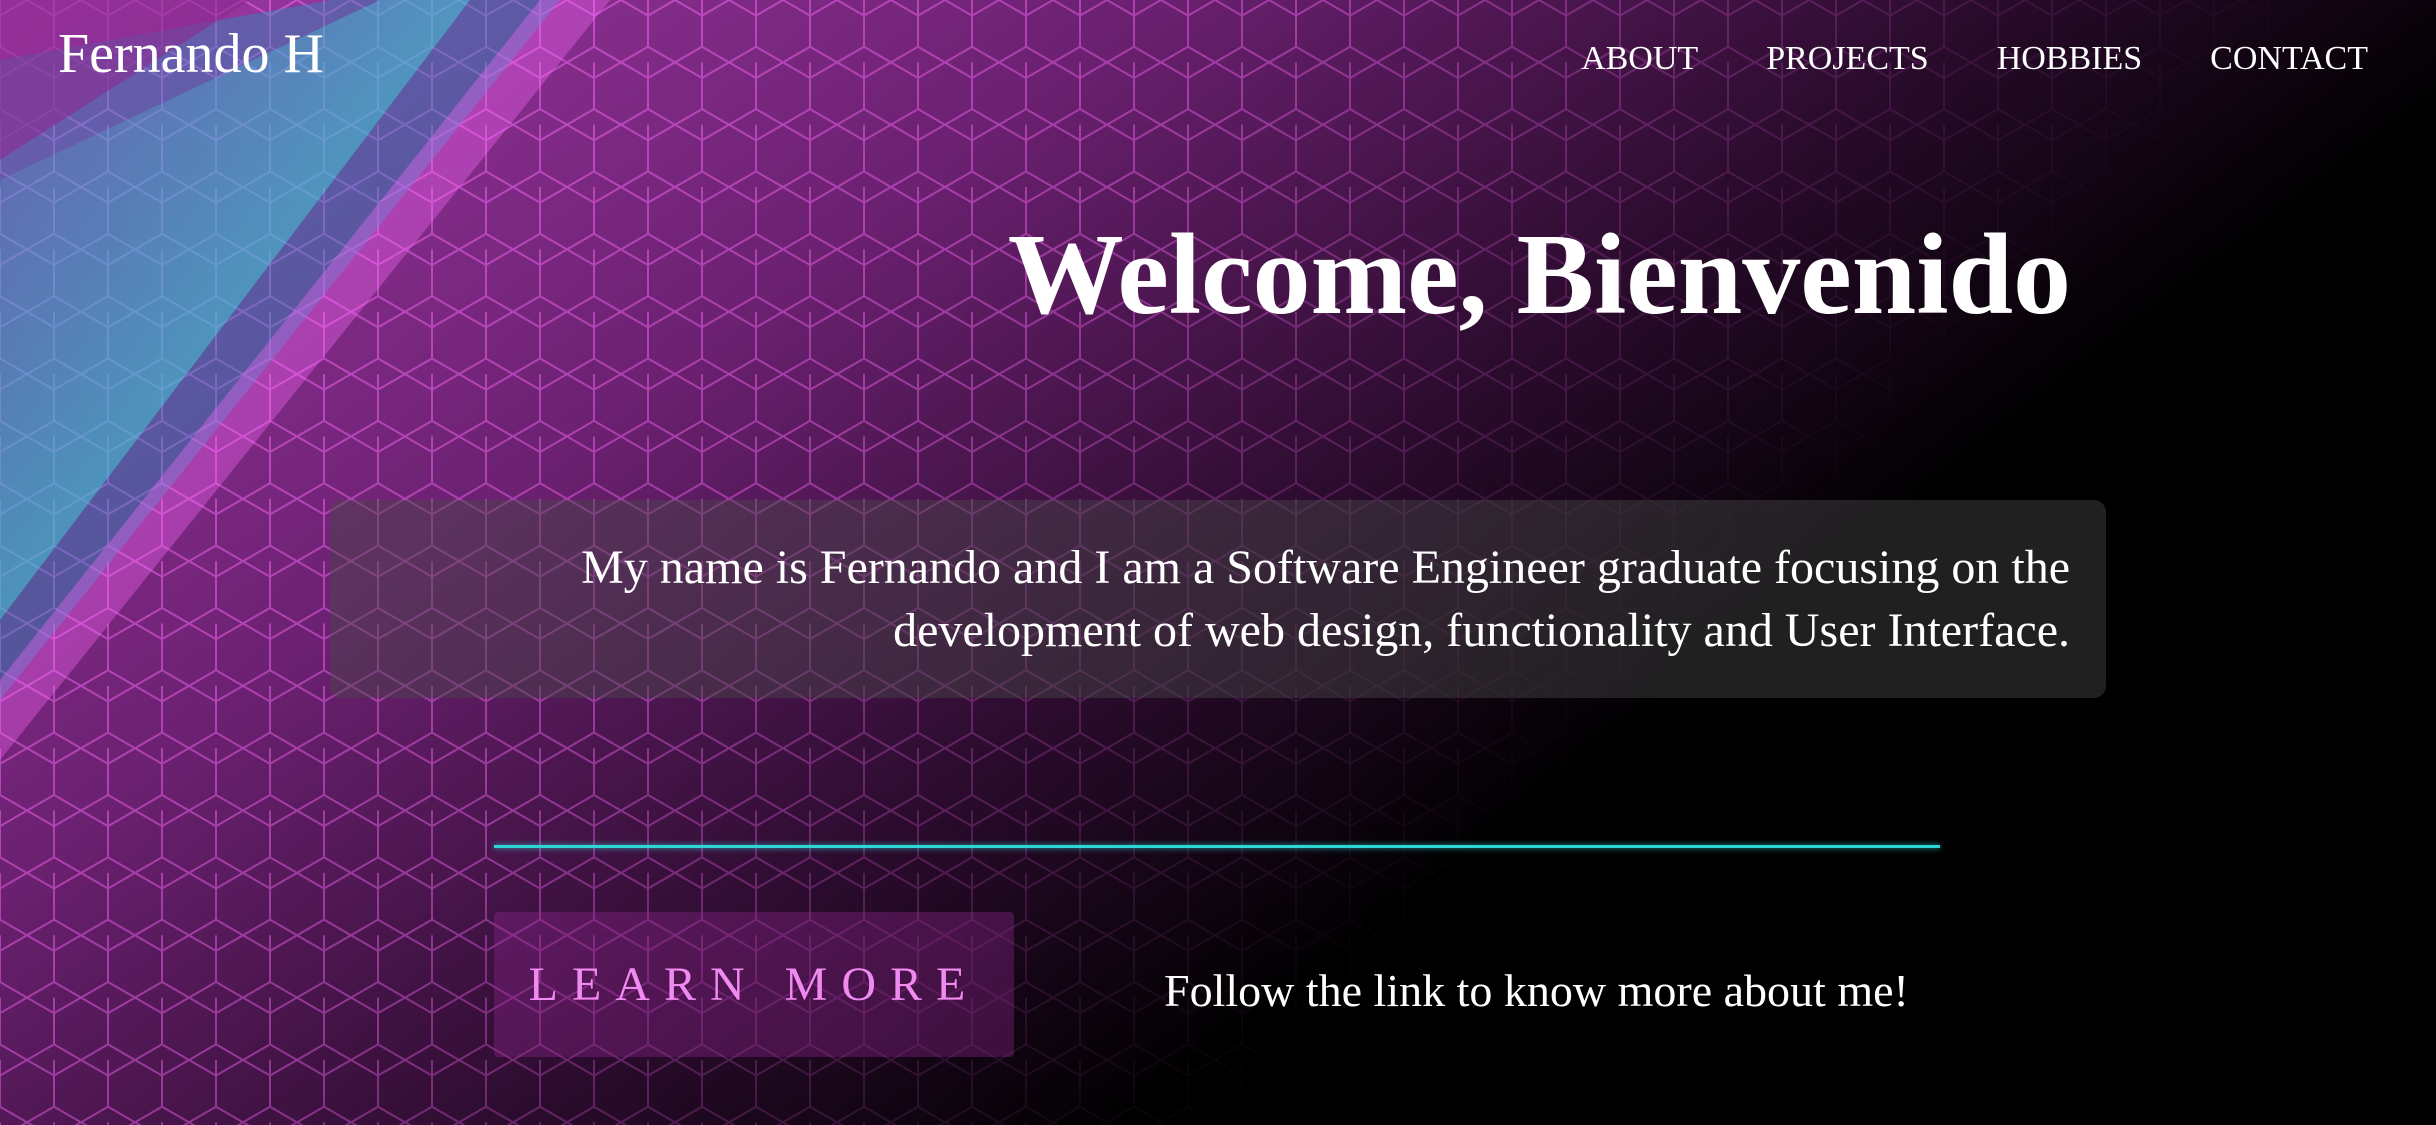  What do you see at coordinates (1539, 275) in the screenshot?
I see `hero-title: Welcome, Bienvenido` at bounding box center [1539, 275].